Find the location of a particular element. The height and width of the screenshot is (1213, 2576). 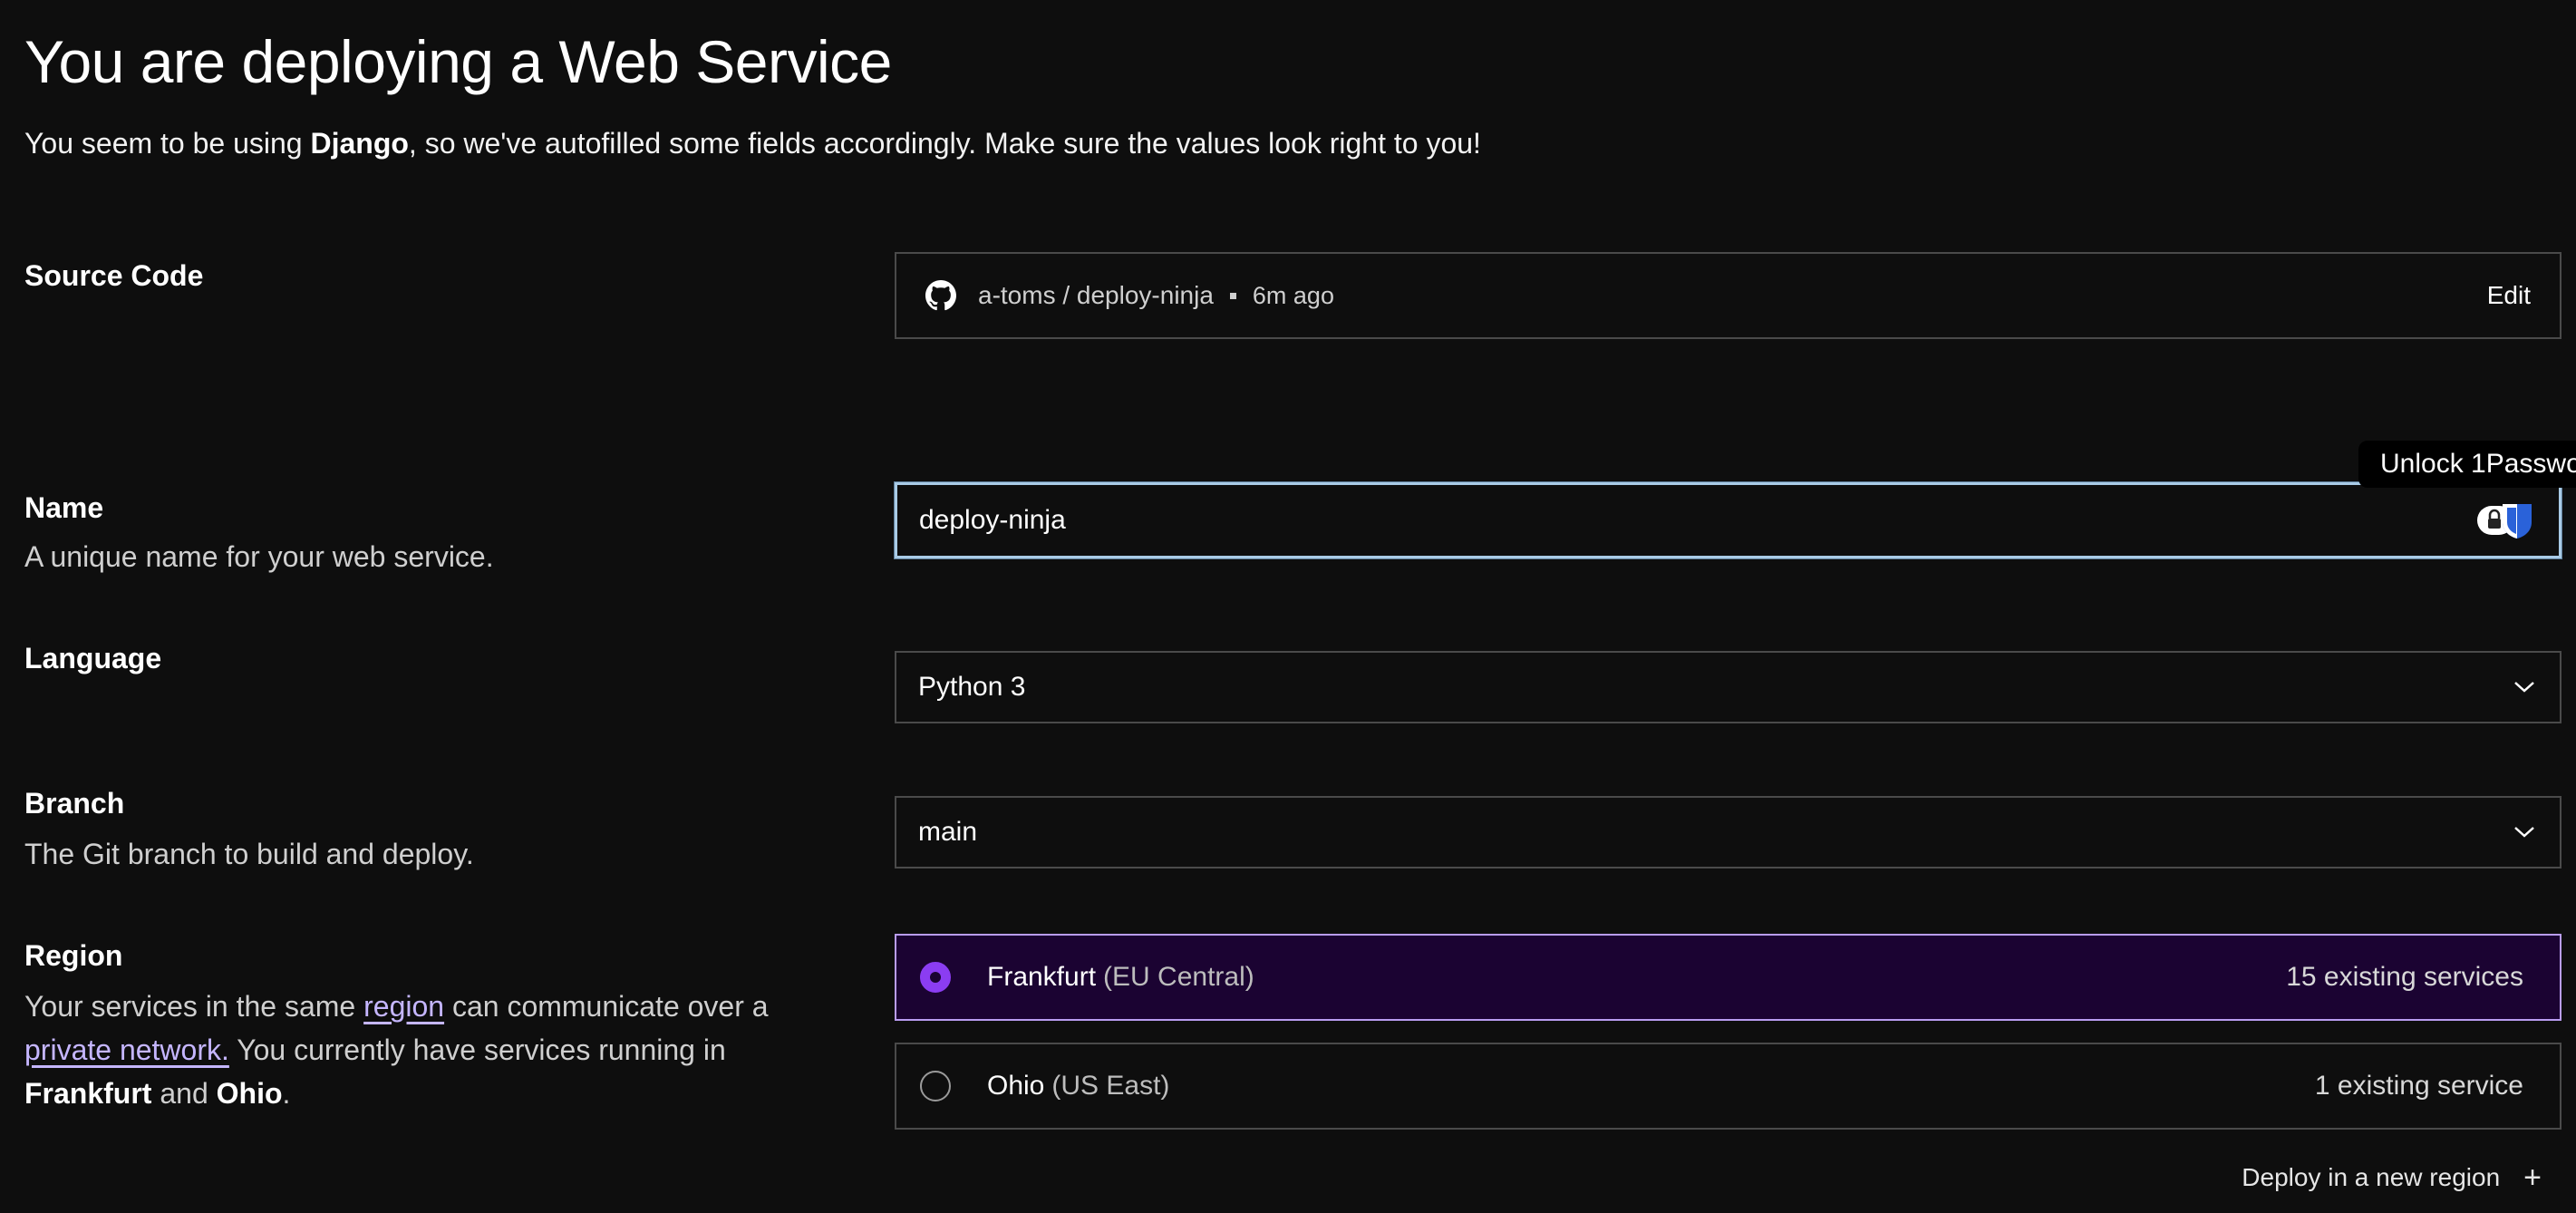

name-field-wrapper is located at coordinates (1728, 520).